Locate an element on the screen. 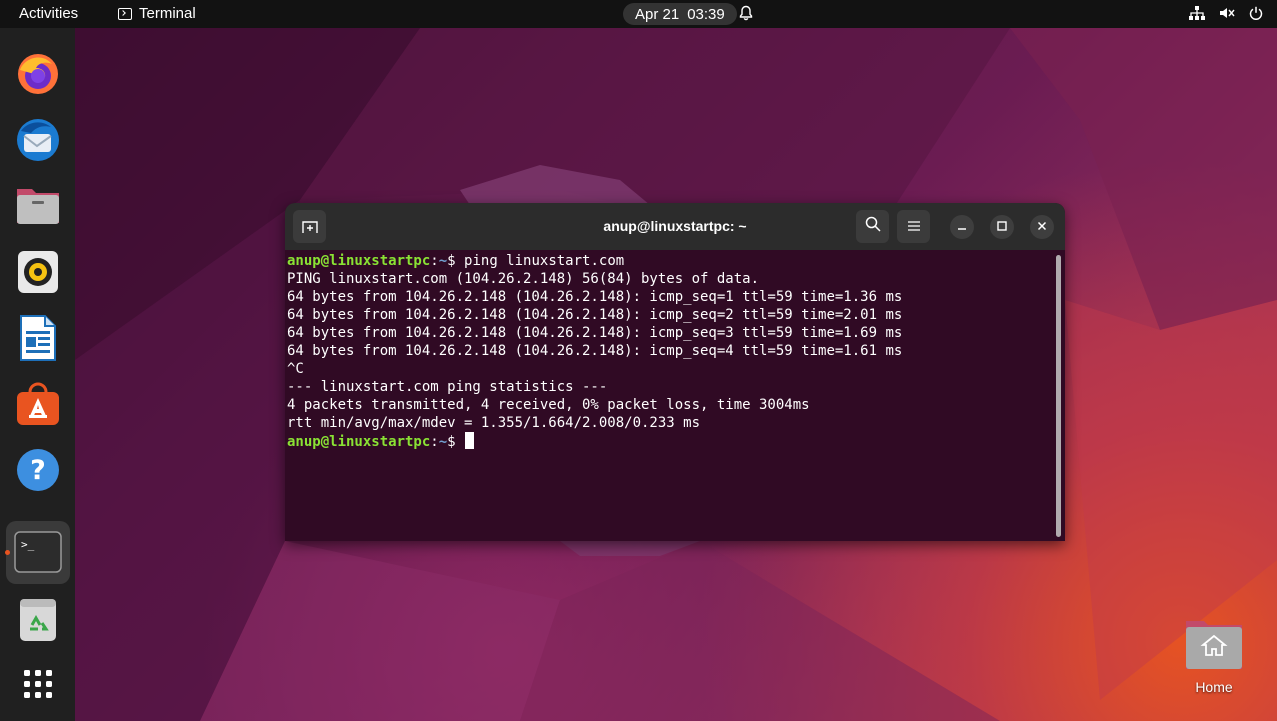  home-folder-icon is located at coordinates (1214, 644).